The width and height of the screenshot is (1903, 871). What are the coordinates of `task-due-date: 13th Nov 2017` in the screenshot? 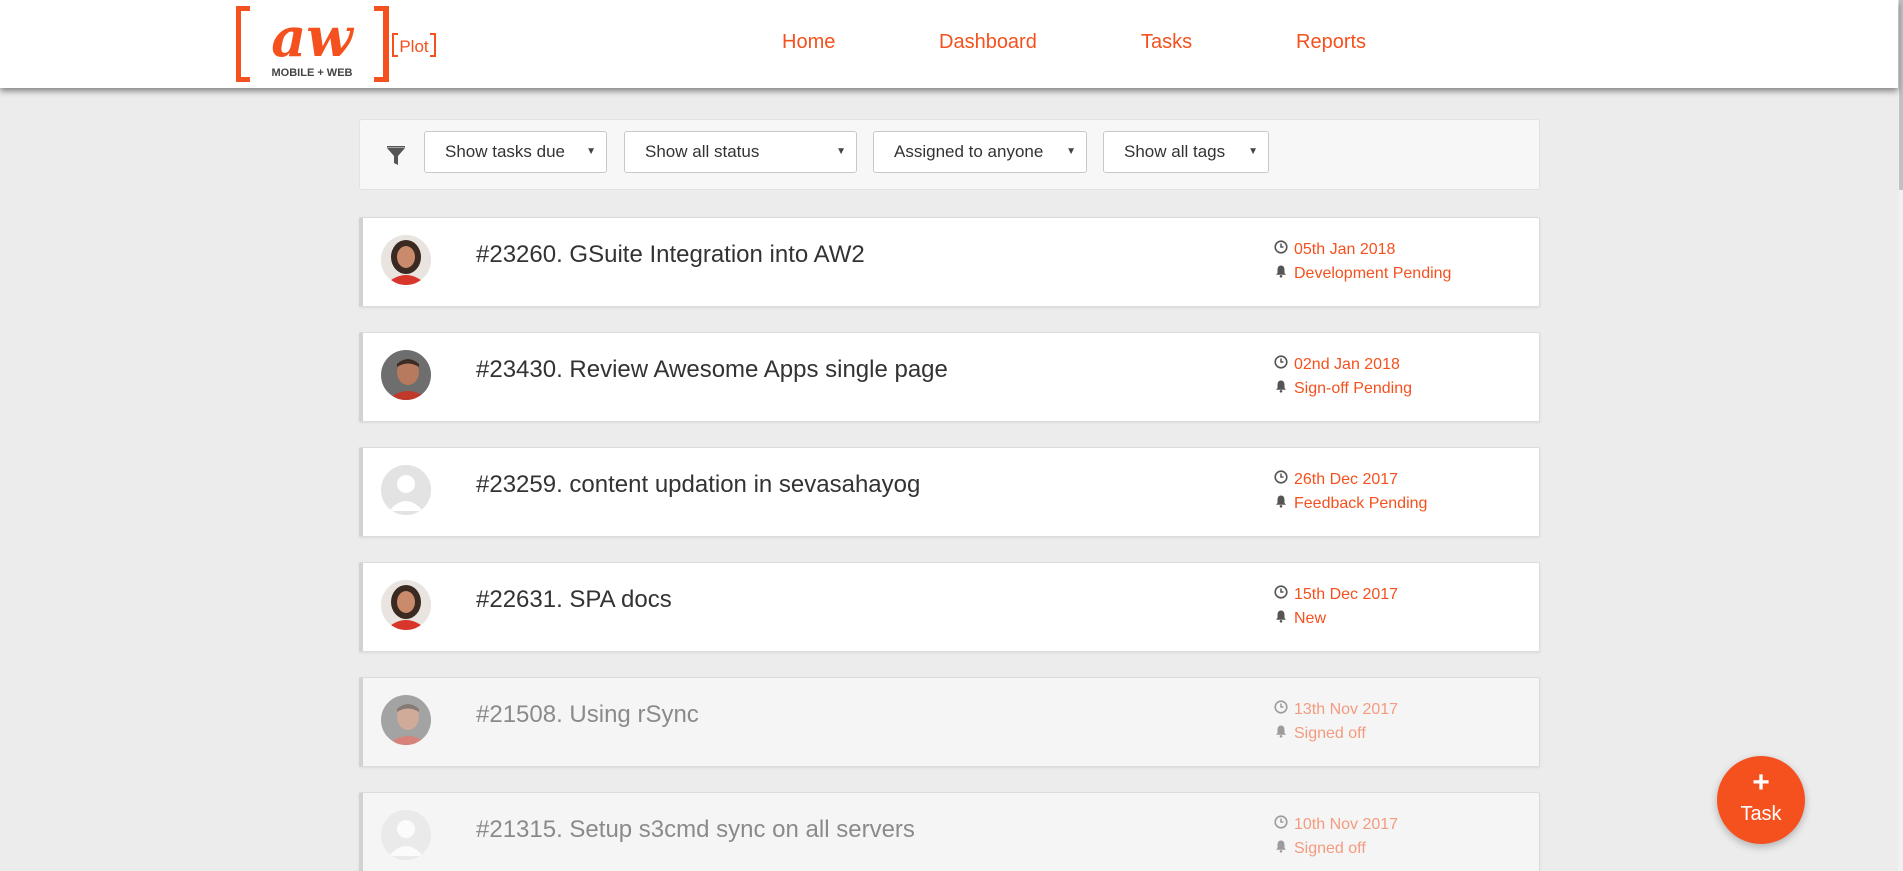 It's located at (1346, 709).